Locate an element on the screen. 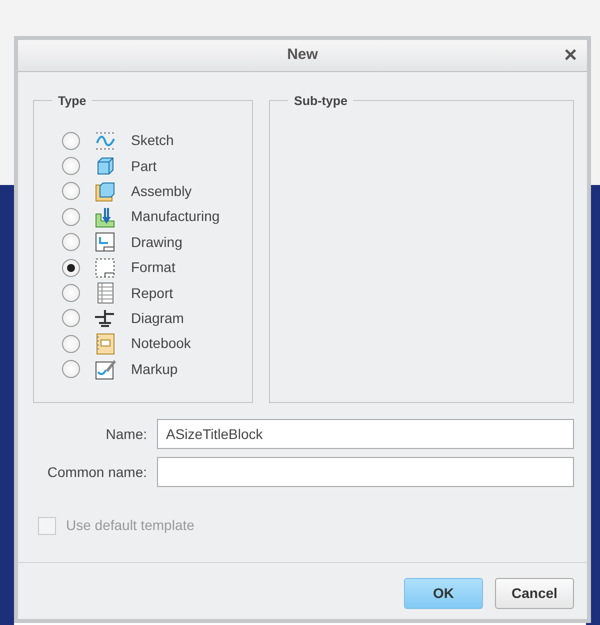  sketch-icon is located at coordinates (105, 141).